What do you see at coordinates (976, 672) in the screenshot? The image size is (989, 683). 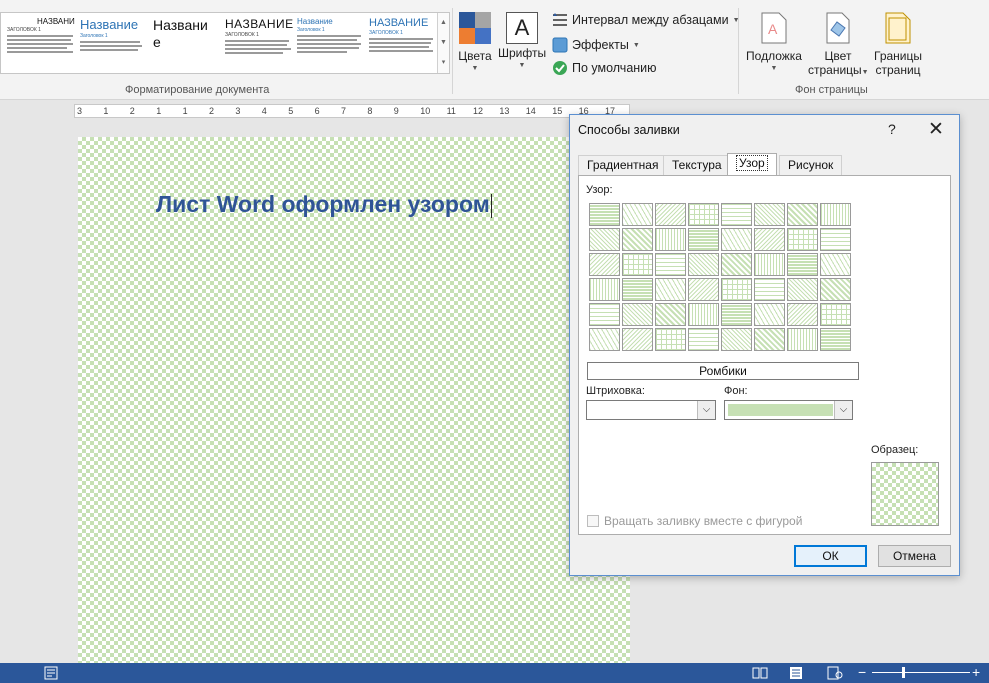 I see `zoom-in-icon: +` at bounding box center [976, 672].